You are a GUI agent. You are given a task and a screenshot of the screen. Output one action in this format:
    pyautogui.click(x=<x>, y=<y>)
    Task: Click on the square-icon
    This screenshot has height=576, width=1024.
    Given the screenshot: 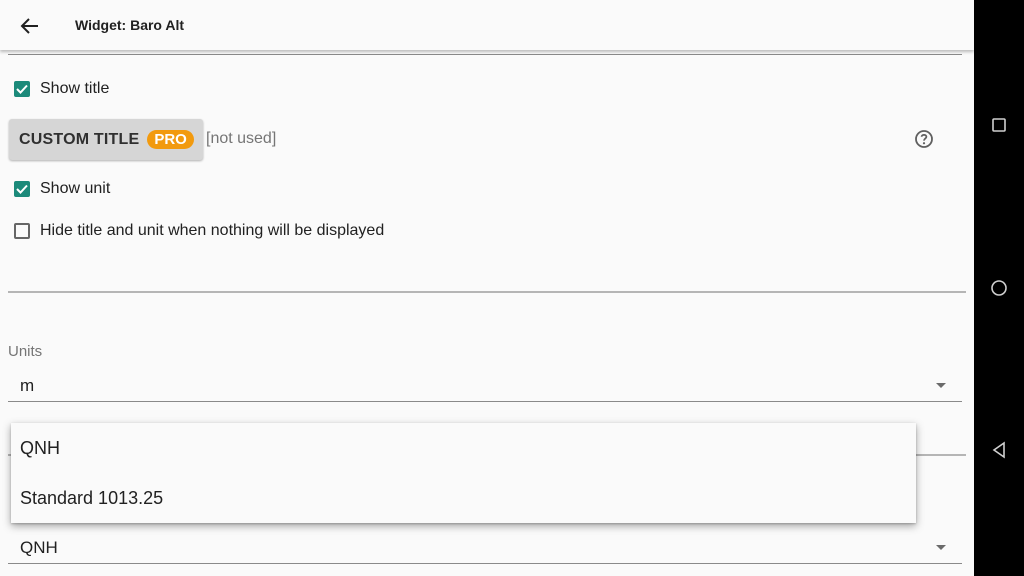 What is the action you would take?
    pyautogui.click(x=999, y=125)
    